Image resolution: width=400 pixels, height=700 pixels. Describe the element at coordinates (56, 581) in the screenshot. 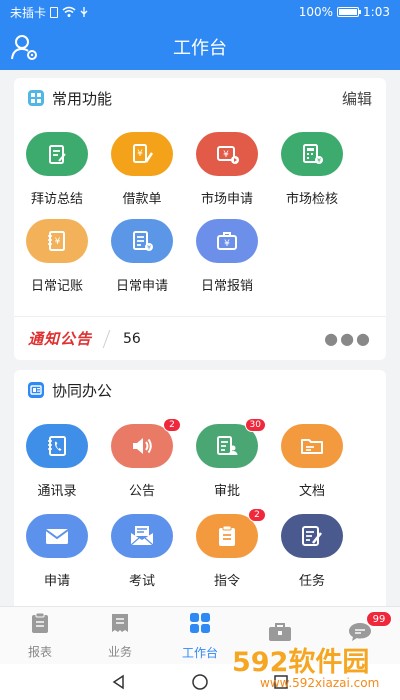

I see `function-label: 申请` at that location.